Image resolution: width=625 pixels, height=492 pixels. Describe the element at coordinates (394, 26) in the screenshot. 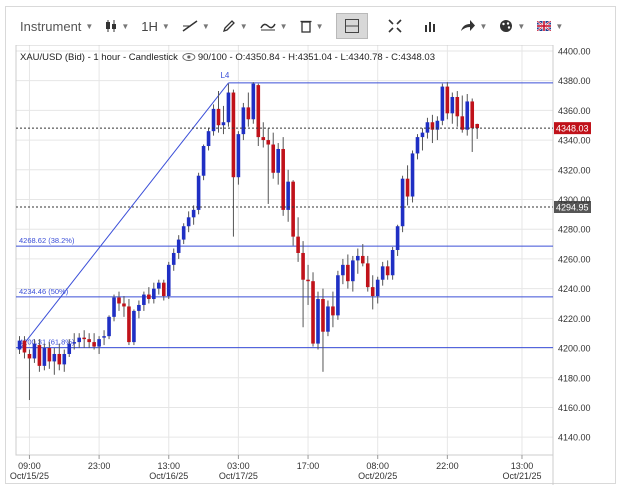

I see `fullscreen-button` at that location.